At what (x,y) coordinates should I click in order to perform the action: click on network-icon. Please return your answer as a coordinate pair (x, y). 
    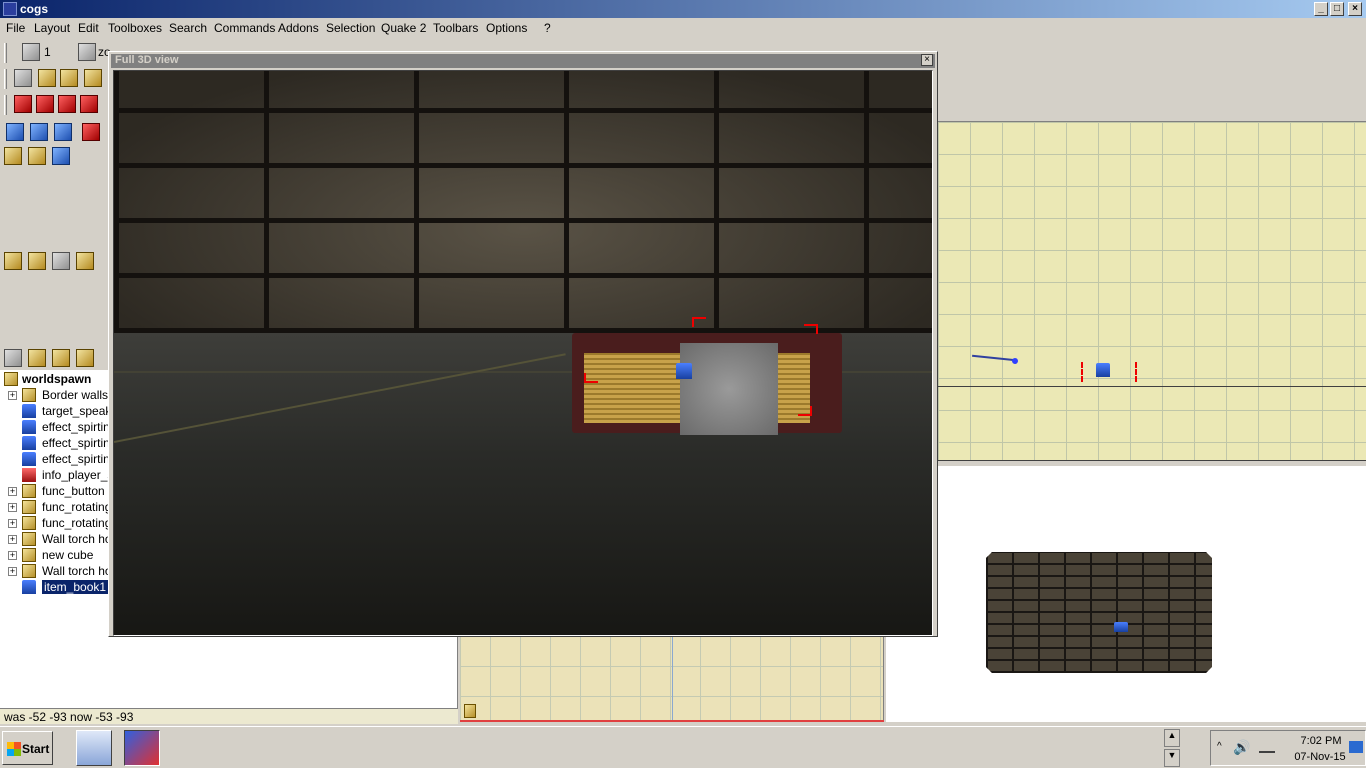
    Looking at the image, I should click on (1267, 747).